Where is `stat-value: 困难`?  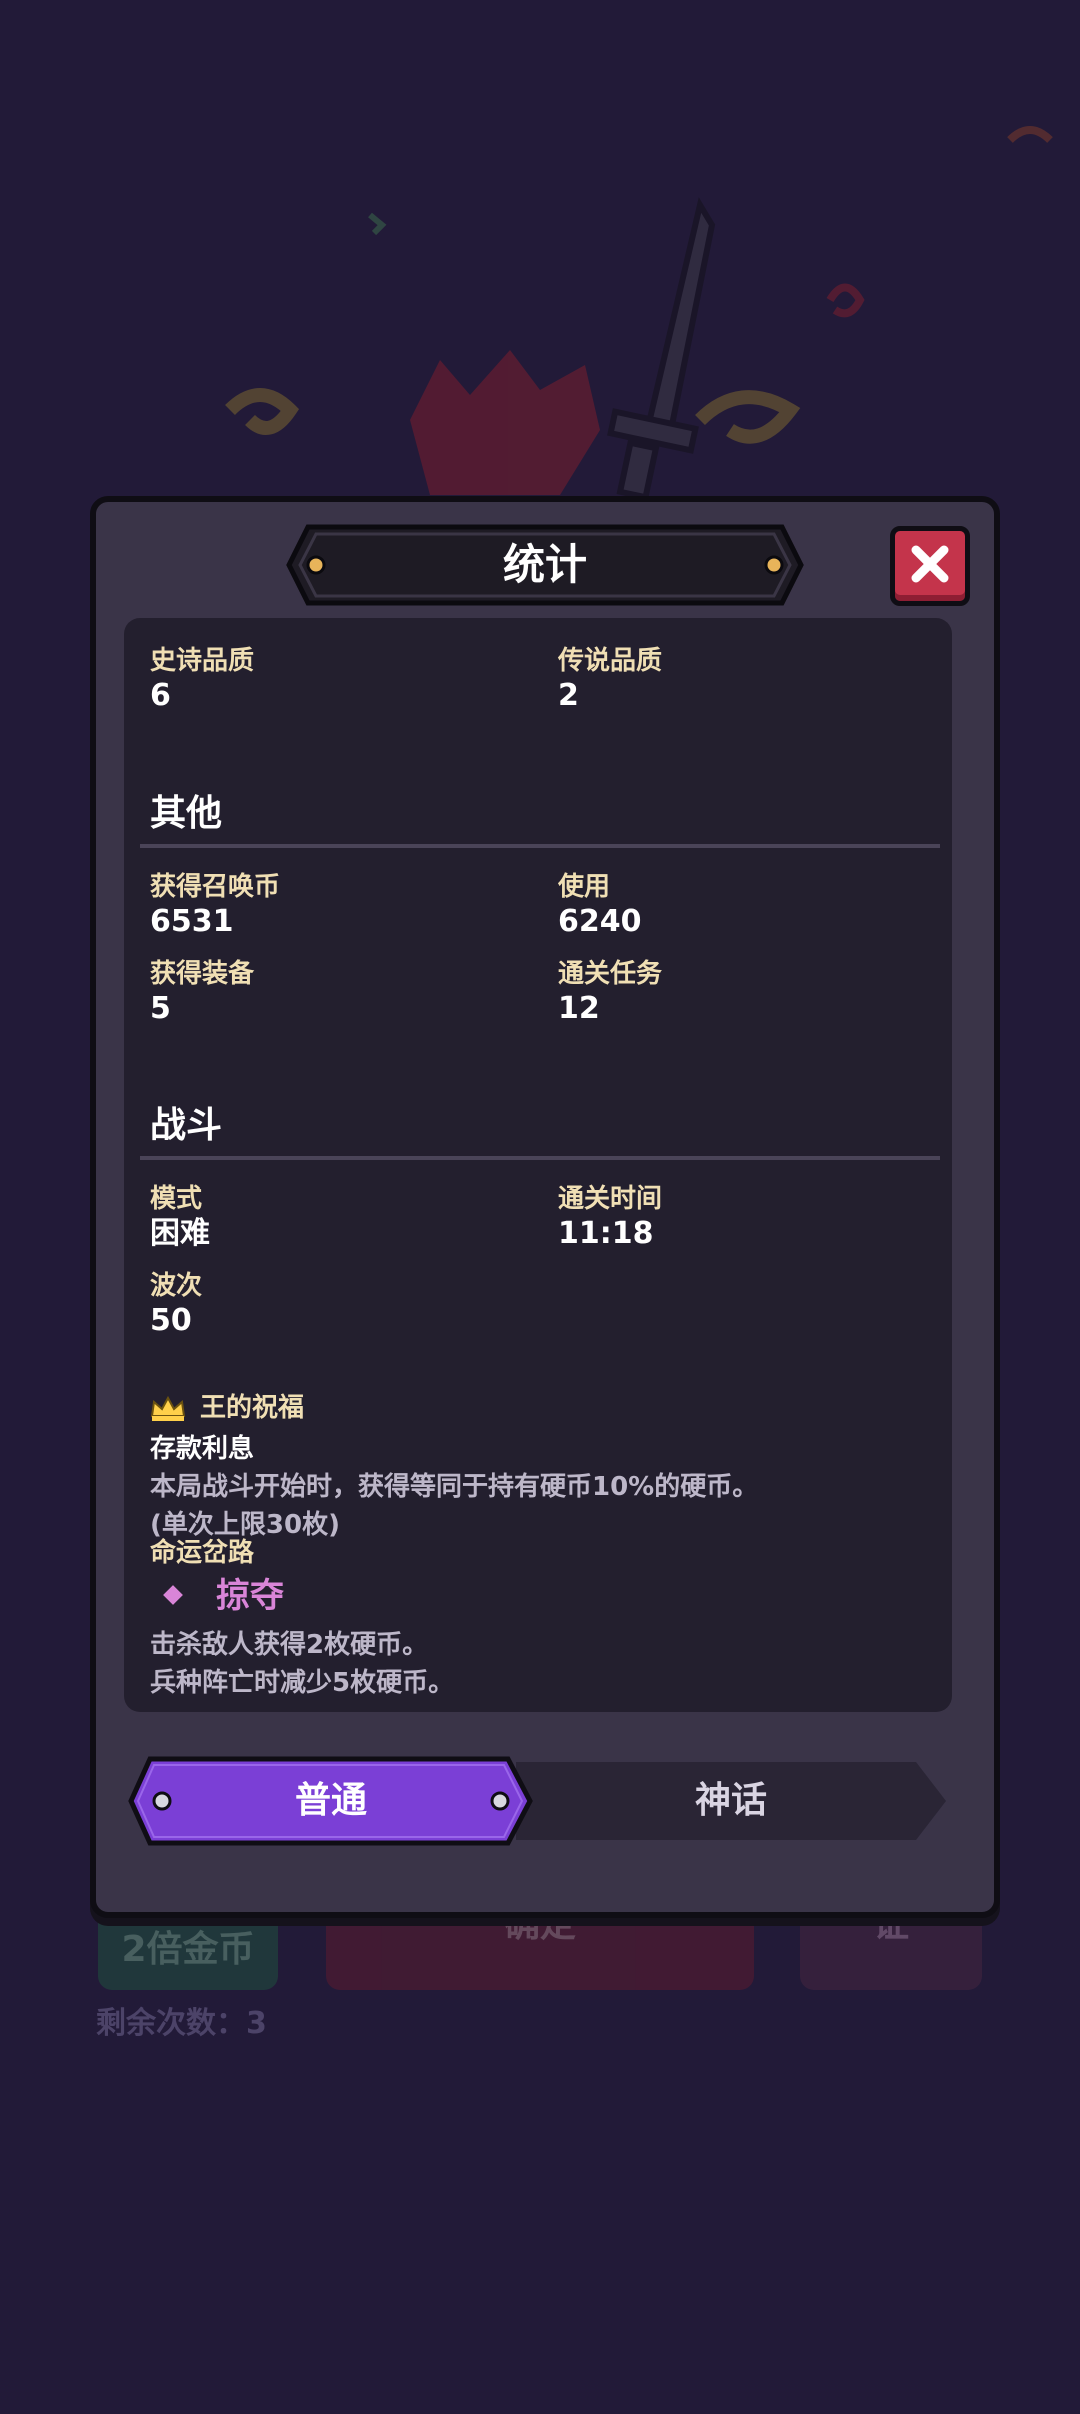
stat-value: 困难 is located at coordinates (180, 1233).